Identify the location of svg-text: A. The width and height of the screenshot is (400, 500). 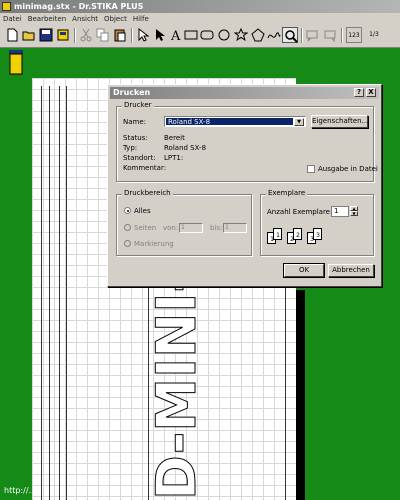
(175, 35).